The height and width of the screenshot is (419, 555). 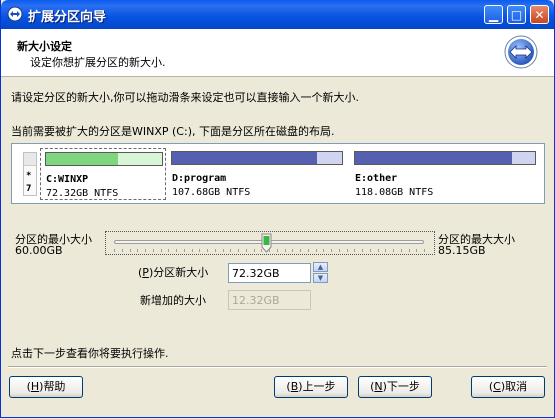 I want to click on maximize-button: □, so click(x=516, y=14).